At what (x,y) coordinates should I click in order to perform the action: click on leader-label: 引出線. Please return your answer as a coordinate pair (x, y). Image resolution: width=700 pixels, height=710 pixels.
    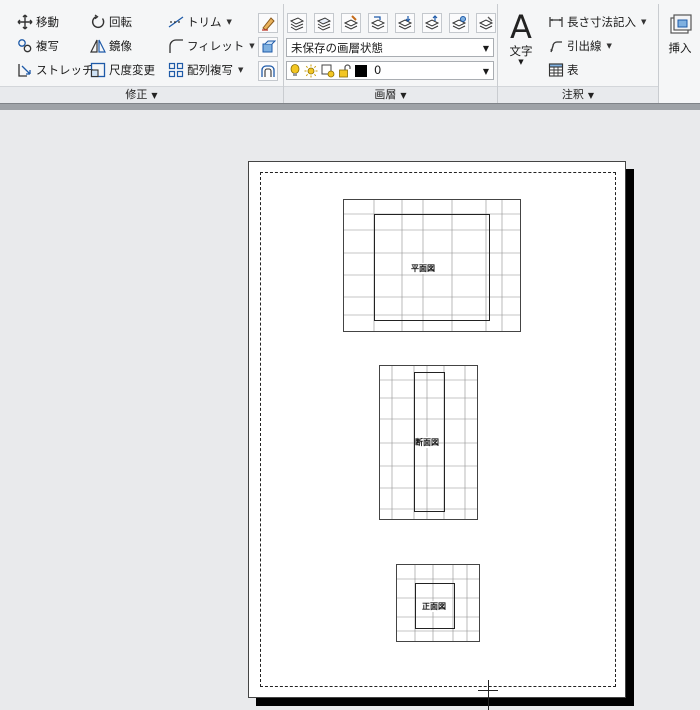
    Looking at the image, I should click on (584, 46).